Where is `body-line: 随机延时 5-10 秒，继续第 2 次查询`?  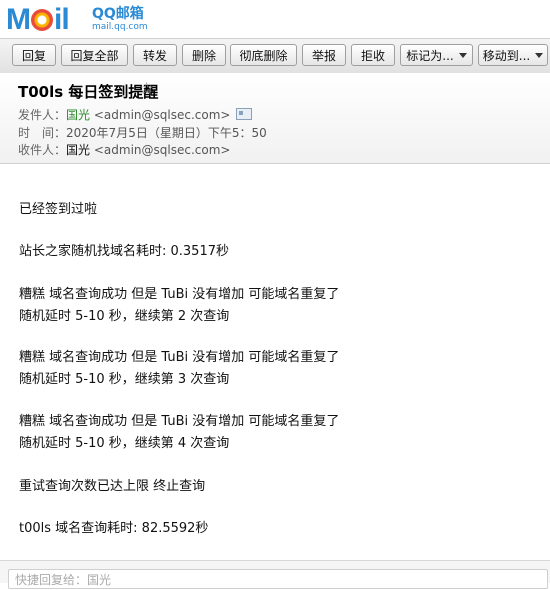
body-line: 随机延时 5-10 秒，继续第 2 次查询 is located at coordinates (124, 316).